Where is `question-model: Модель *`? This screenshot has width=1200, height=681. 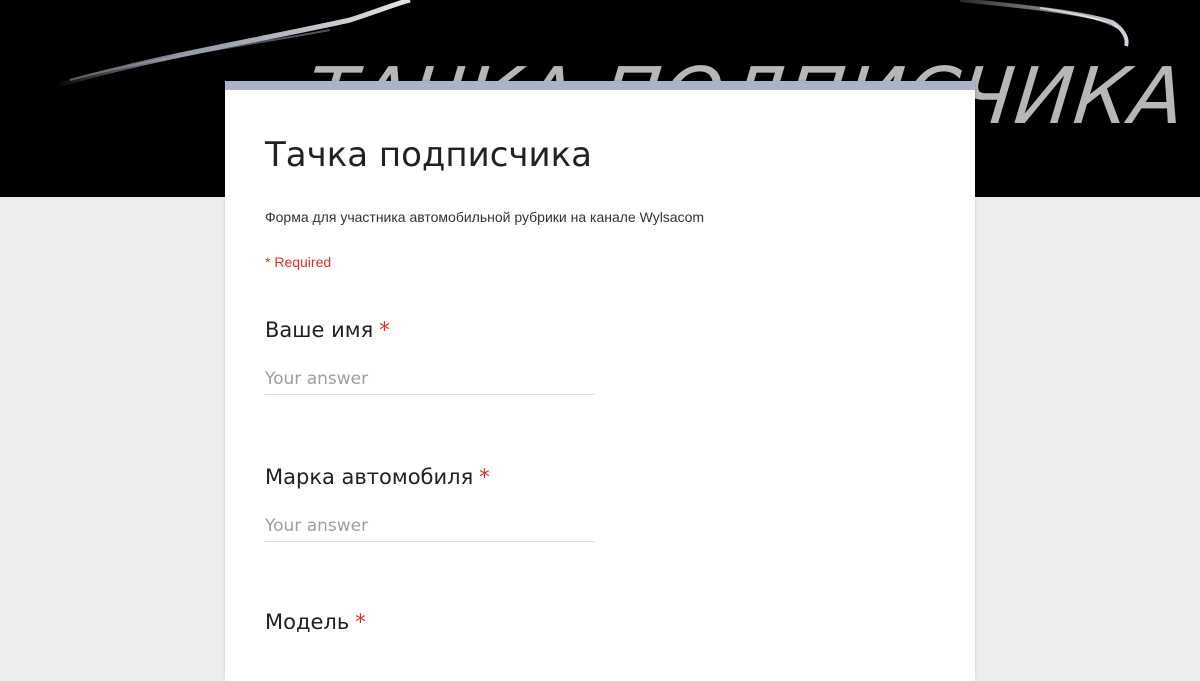
question-model: Модель * is located at coordinates (595, 622).